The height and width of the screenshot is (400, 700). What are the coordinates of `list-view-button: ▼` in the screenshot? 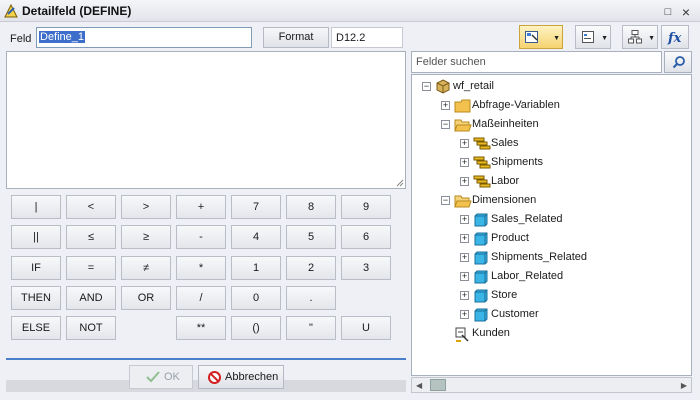 It's located at (593, 37).